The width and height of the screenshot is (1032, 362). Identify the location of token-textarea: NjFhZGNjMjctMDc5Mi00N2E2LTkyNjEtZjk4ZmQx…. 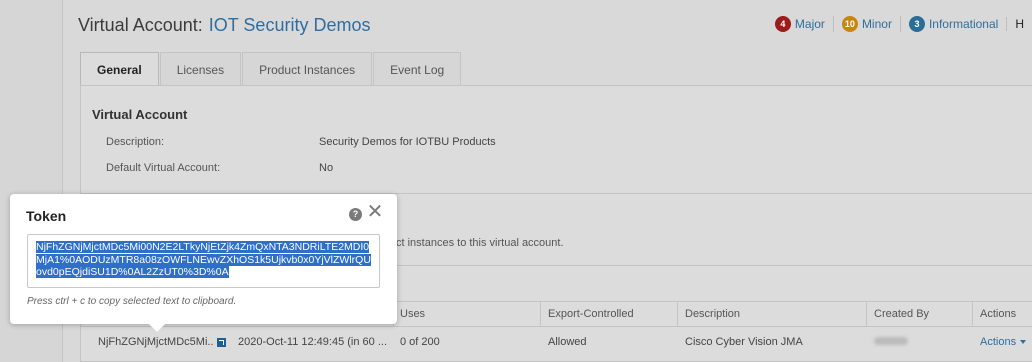
(203, 261).